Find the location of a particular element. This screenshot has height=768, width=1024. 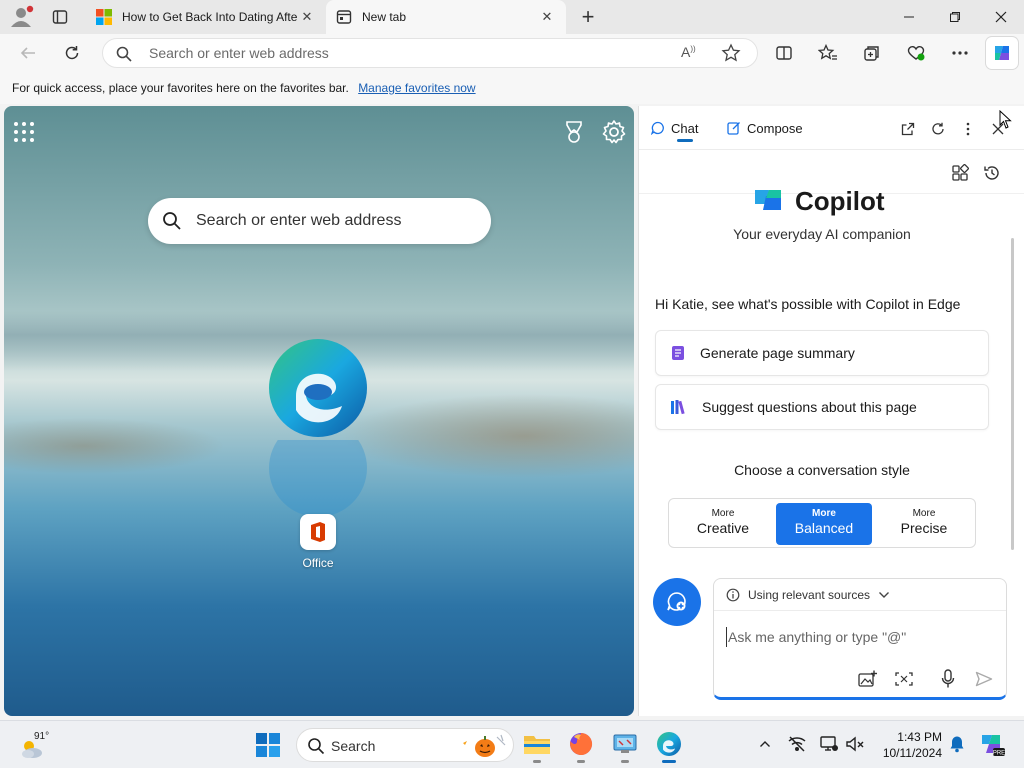

app-launcher-icon is located at coordinates (24, 132).